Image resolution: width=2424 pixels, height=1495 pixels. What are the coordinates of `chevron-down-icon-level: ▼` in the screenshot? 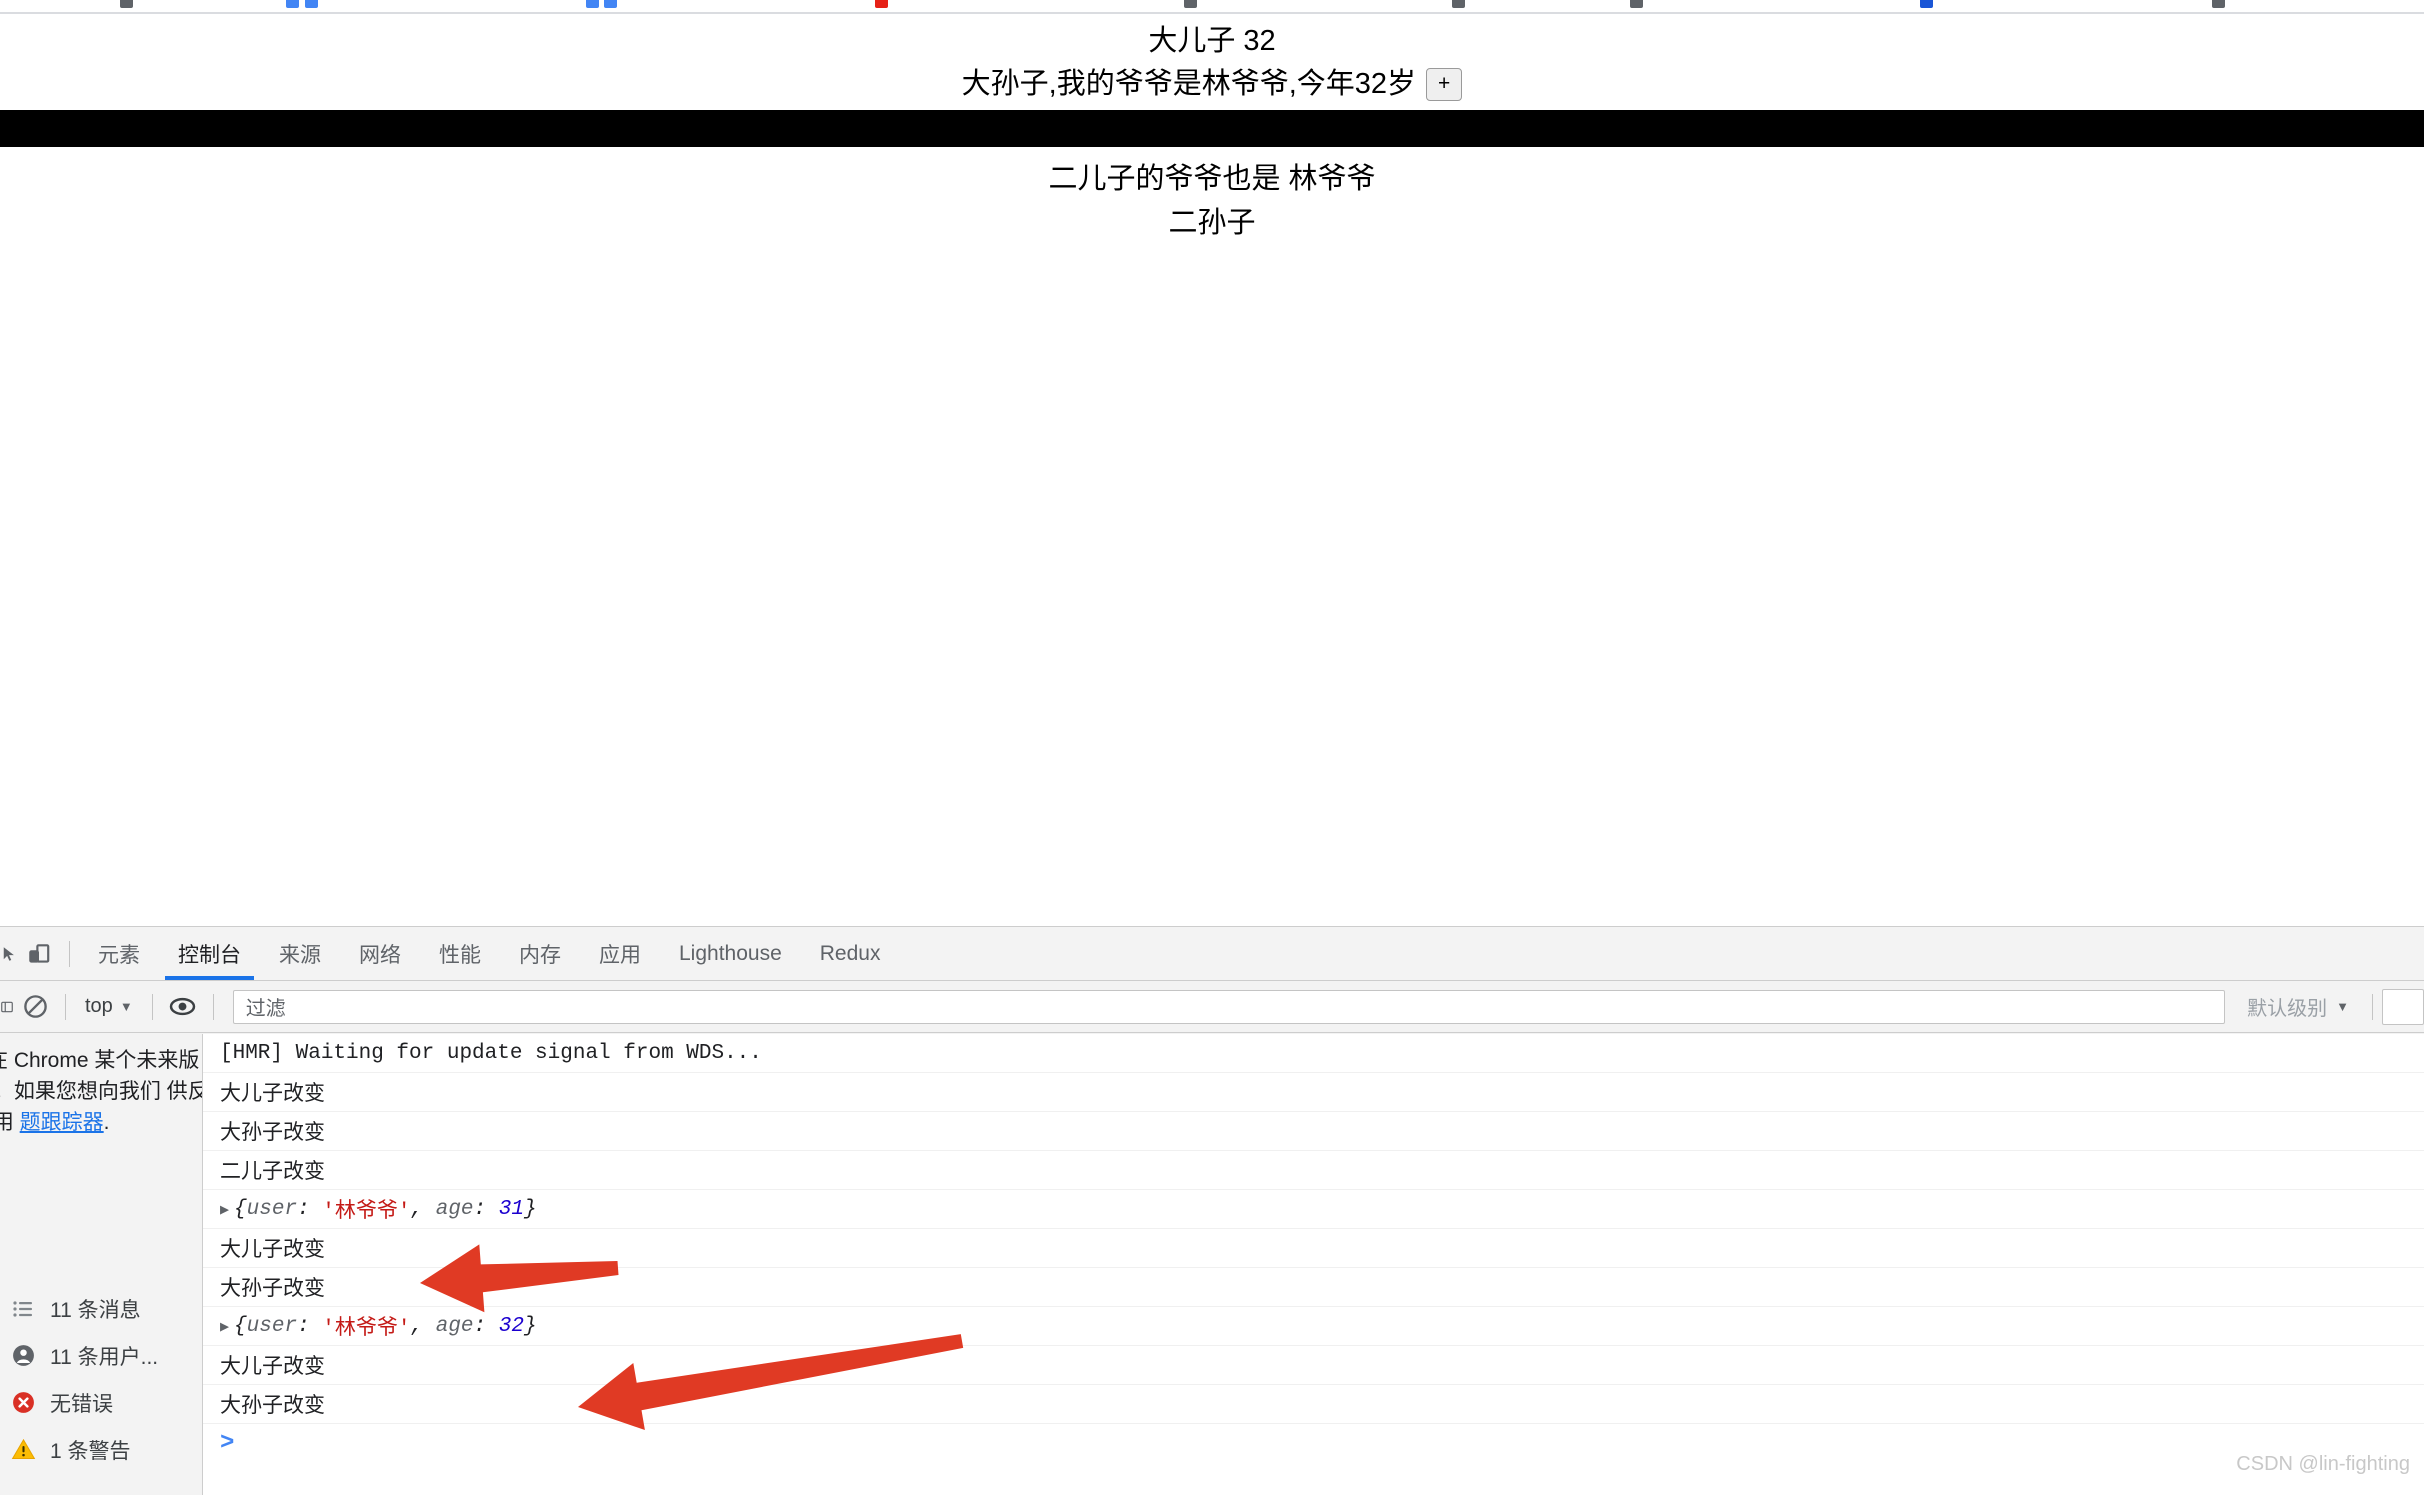 It's located at (2342, 1006).